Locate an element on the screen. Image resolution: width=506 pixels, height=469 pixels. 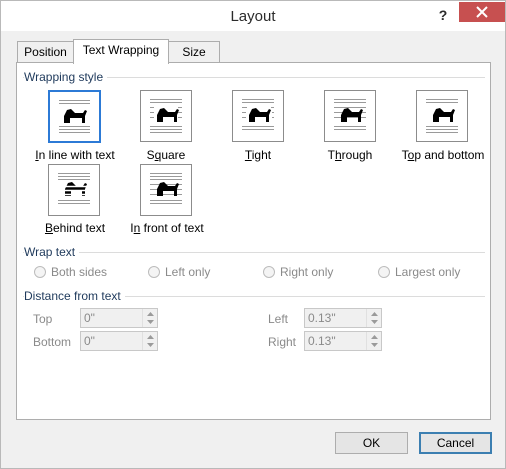
square-wrap-icon is located at coordinates (166, 116).